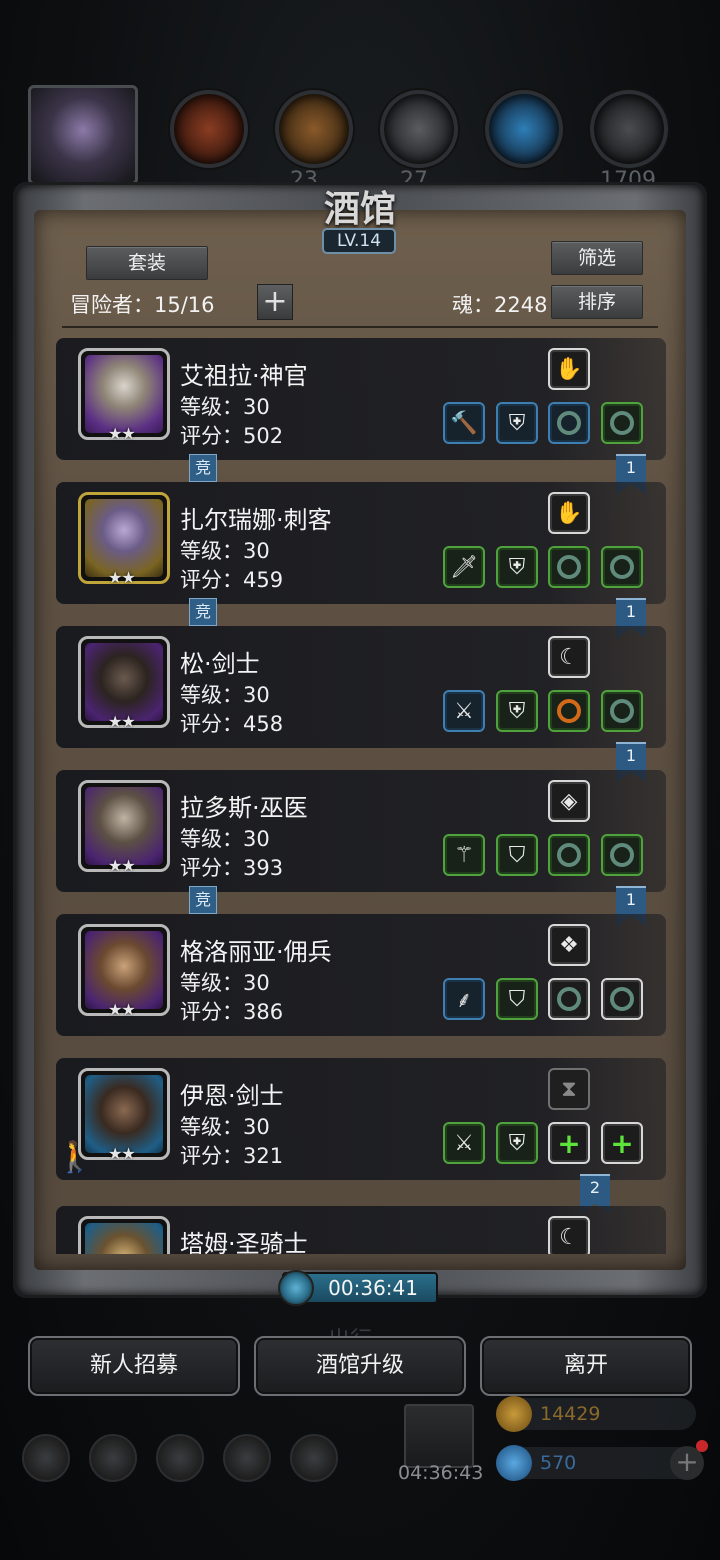 Image resolution: width=720 pixels, height=1560 pixels. Describe the element at coordinates (570, 1414) in the screenshot. I see `gold-value: 14429` at that location.